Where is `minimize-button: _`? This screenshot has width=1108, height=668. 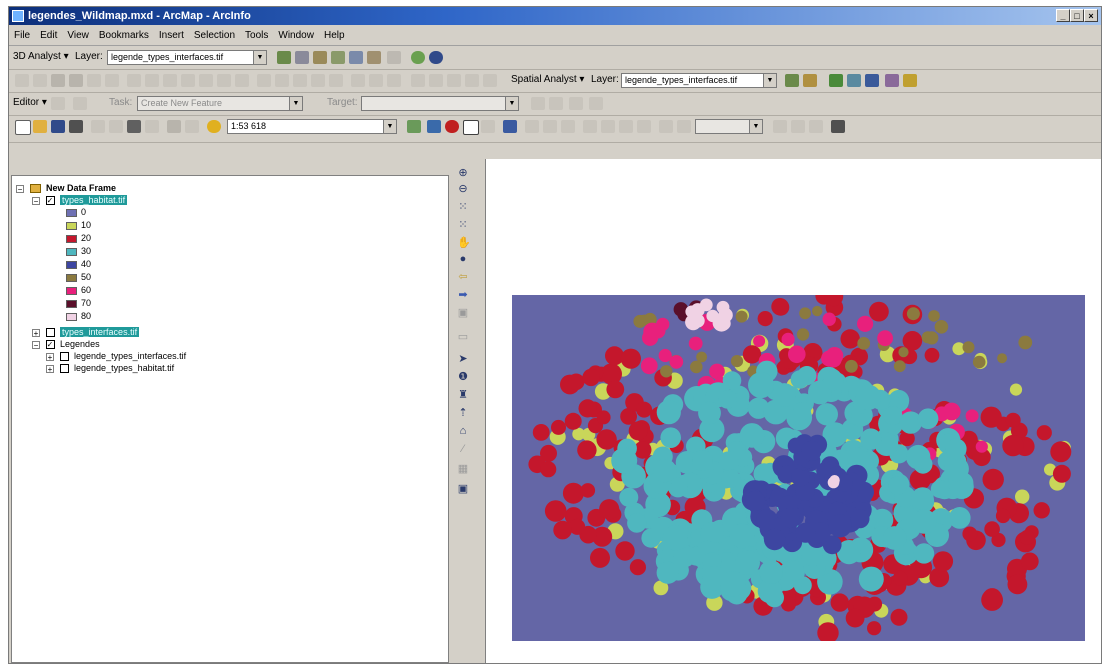 minimize-button: _ is located at coordinates (1063, 15).